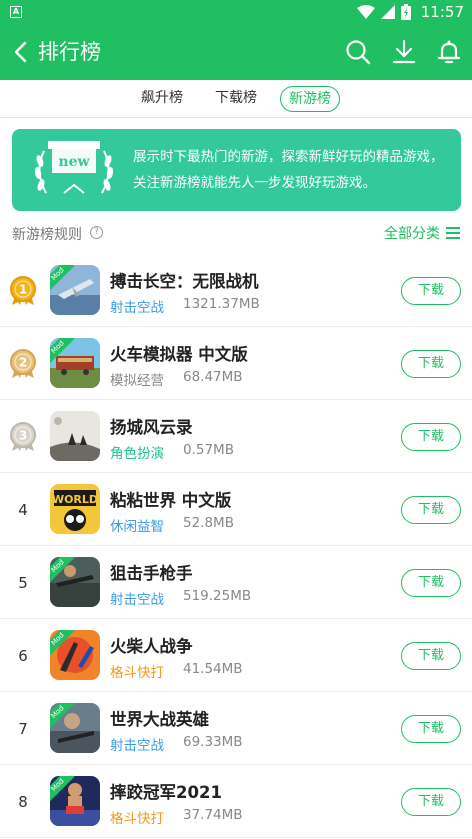 The height and width of the screenshot is (839, 472). I want to click on status-icons: 11:57, so click(410, 12).